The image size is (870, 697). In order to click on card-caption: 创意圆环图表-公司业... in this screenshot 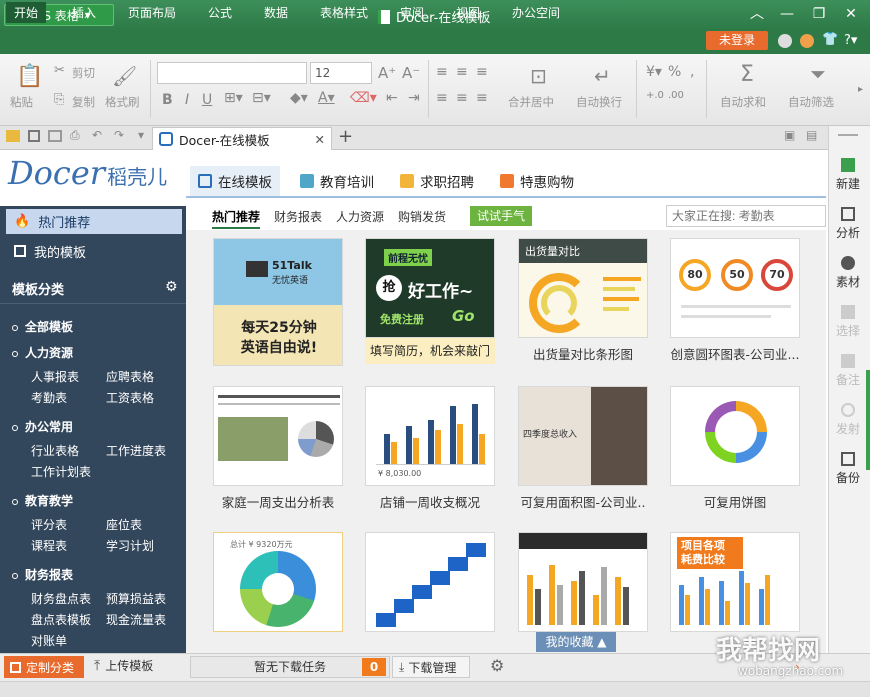, I will do `click(735, 353)`.